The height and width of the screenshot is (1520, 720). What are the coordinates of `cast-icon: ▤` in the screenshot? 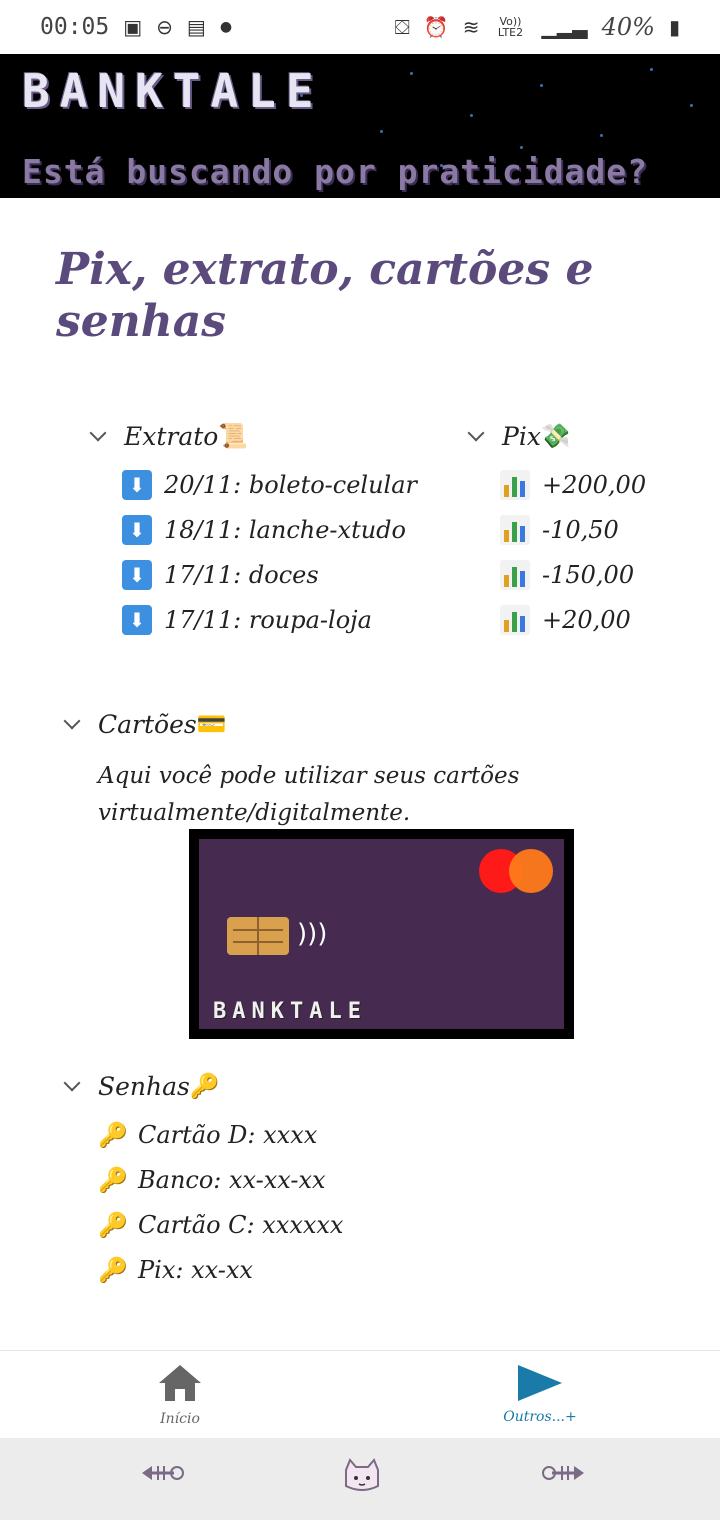 It's located at (196, 27).